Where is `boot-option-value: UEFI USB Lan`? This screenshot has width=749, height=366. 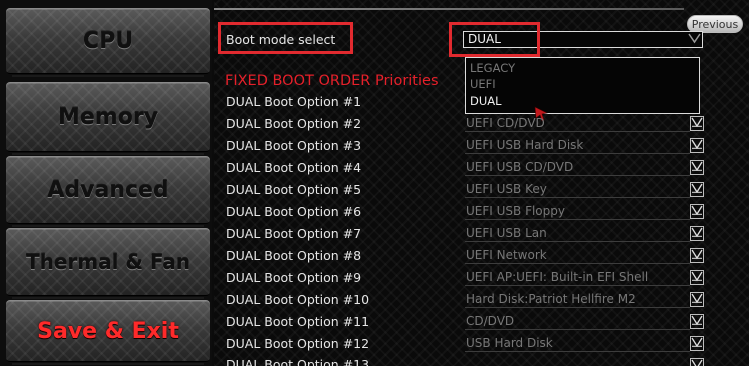
boot-option-value: UEFI USB Lan is located at coordinates (506, 233).